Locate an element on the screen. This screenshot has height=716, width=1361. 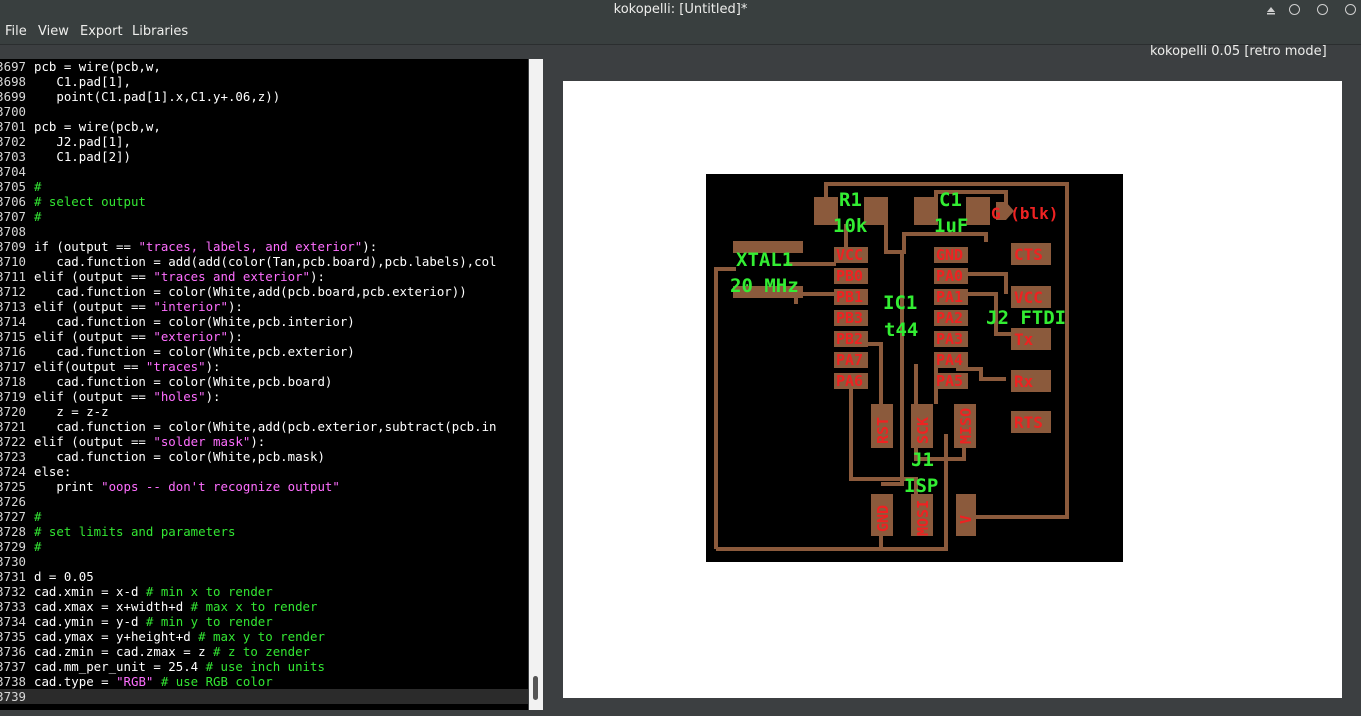
code-line: 3739 is located at coordinates (13, 696).